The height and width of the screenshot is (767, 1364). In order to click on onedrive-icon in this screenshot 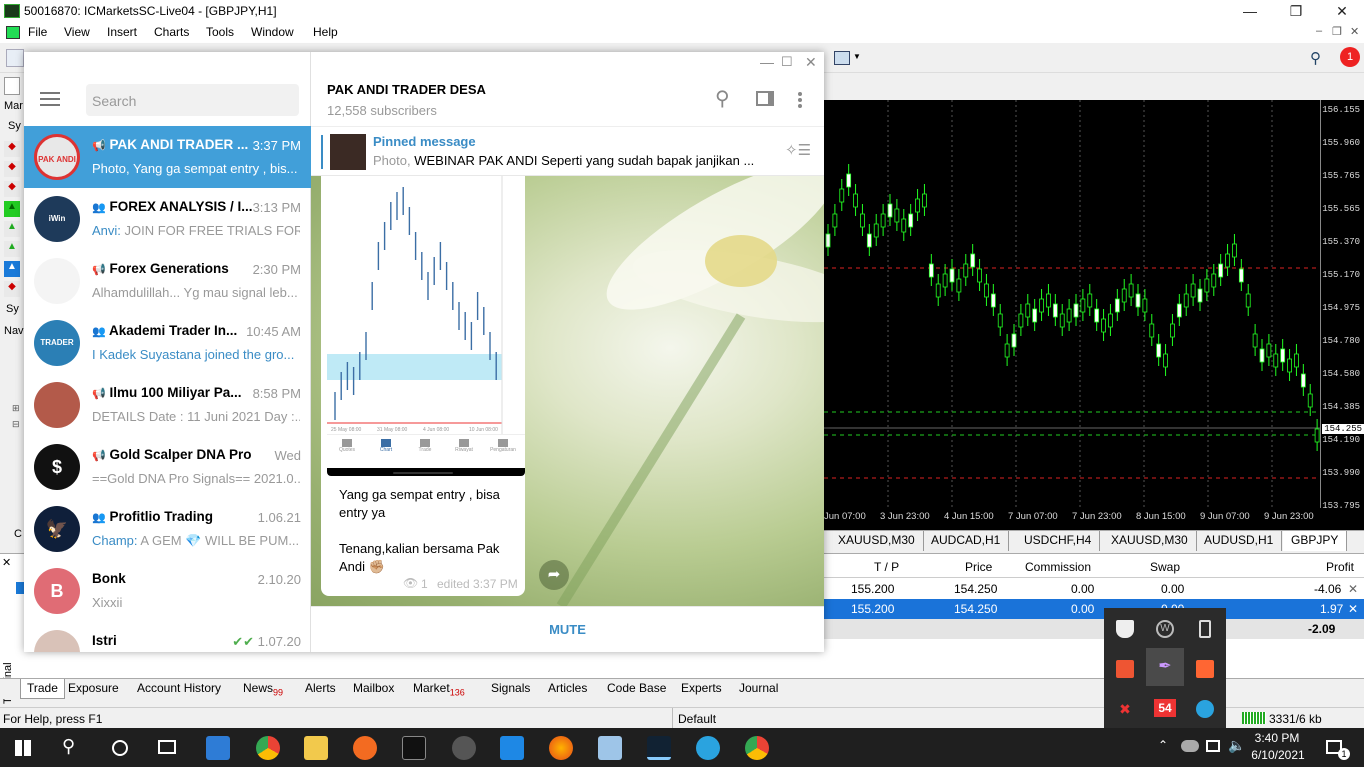, I will do `click(1190, 746)`.